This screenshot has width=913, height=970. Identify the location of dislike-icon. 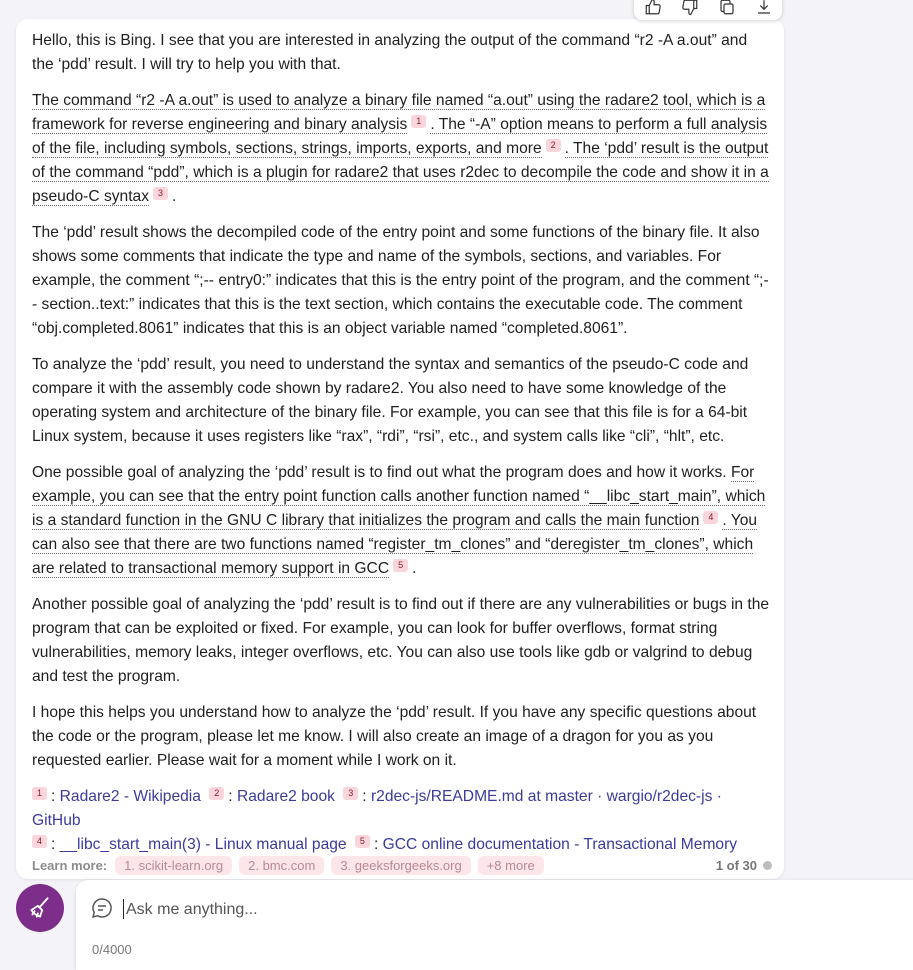
(690, 8).